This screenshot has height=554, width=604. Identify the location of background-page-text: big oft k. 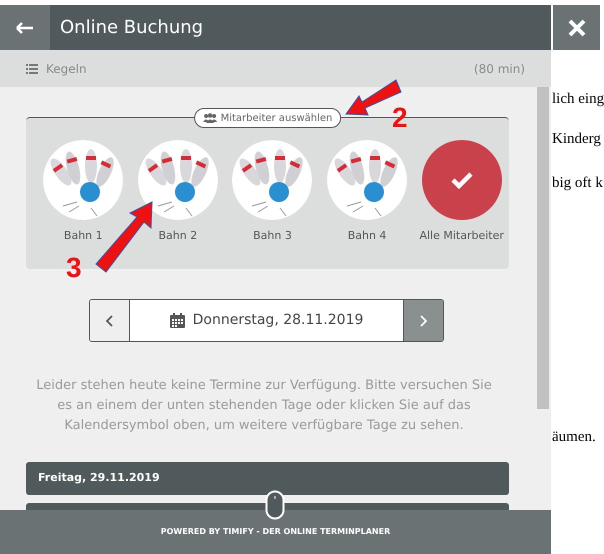
(577, 183).